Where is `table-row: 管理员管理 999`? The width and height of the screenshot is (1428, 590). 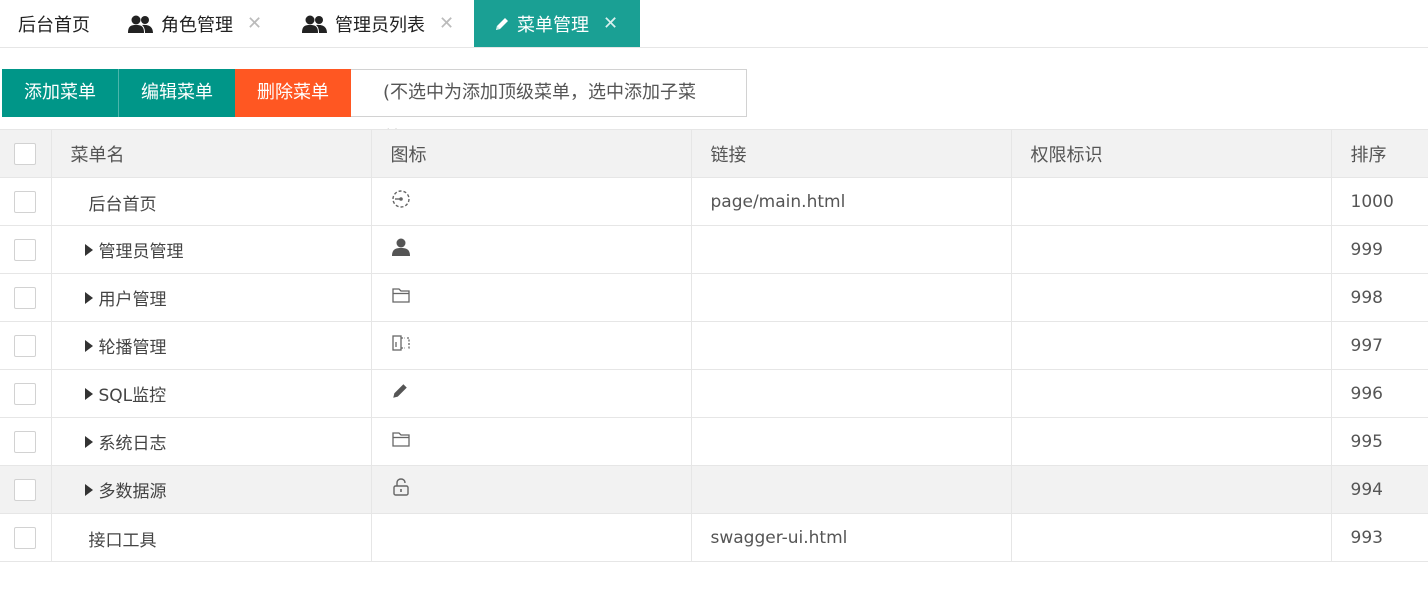 table-row: 管理员管理 999 is located at coordinates (714, 249).